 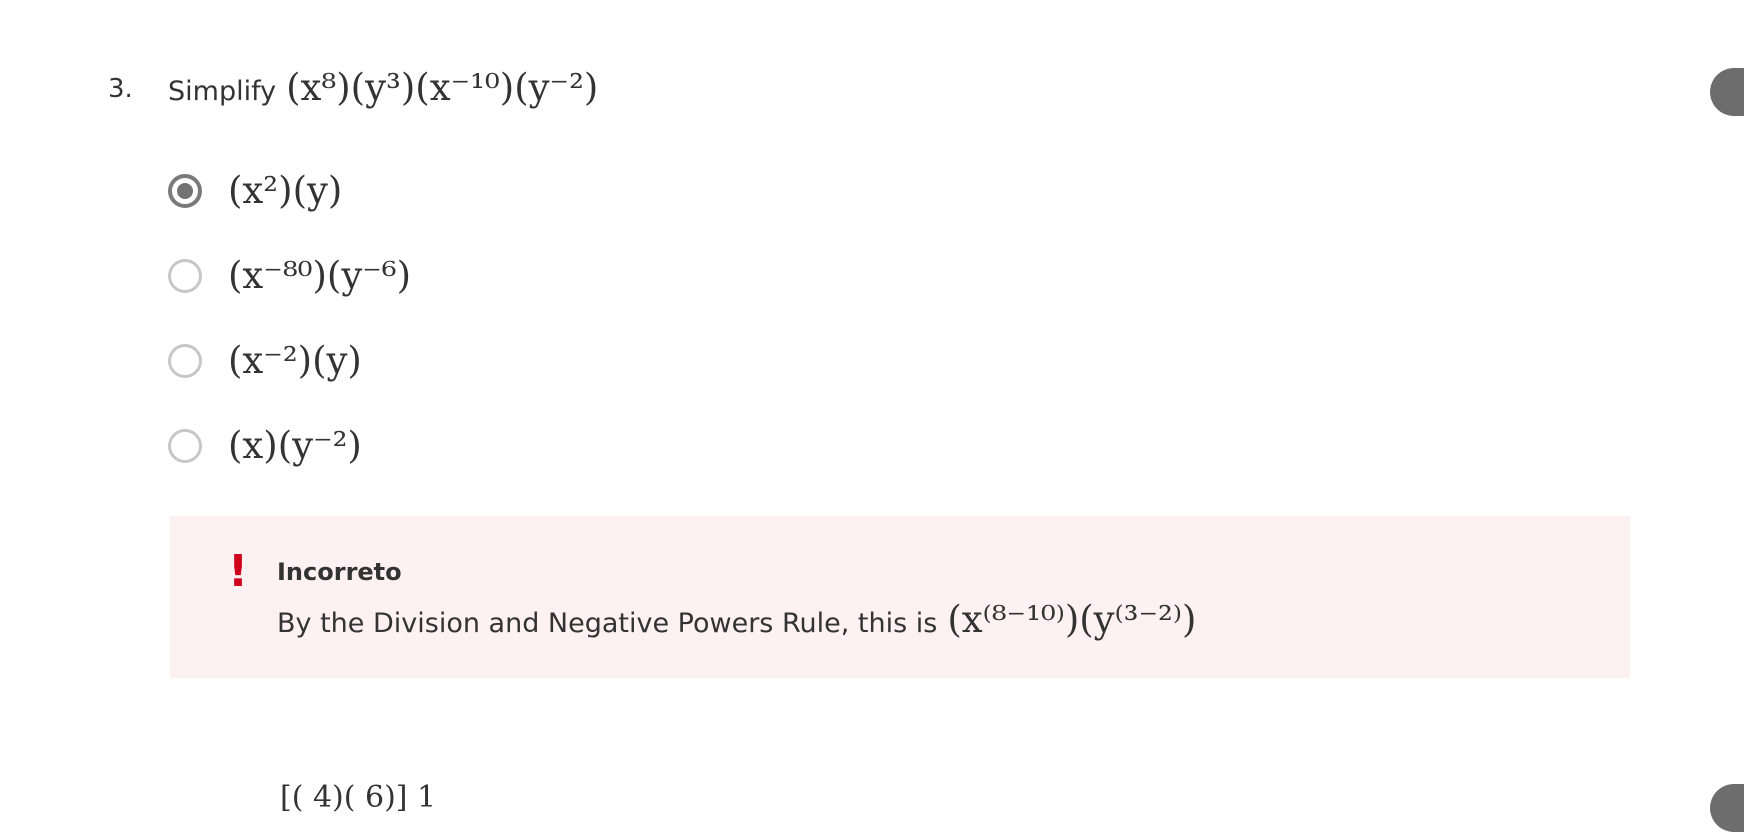 I want to click on answer-option-3: (x⁻²)(y), so click(x=289, y=360).